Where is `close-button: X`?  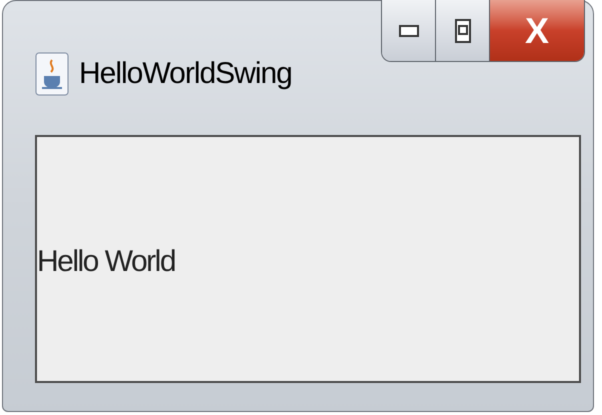
close-button: X is located at coordinates (537, 30).